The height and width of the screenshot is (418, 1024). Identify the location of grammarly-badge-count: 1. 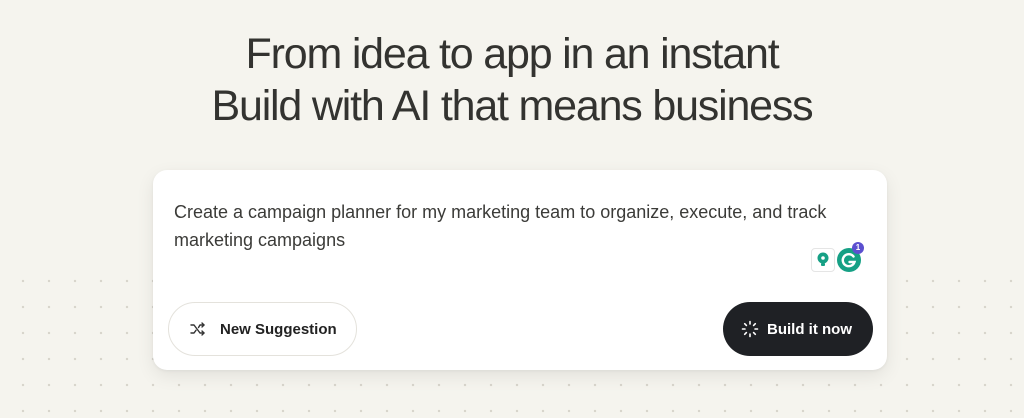
(858, 248).